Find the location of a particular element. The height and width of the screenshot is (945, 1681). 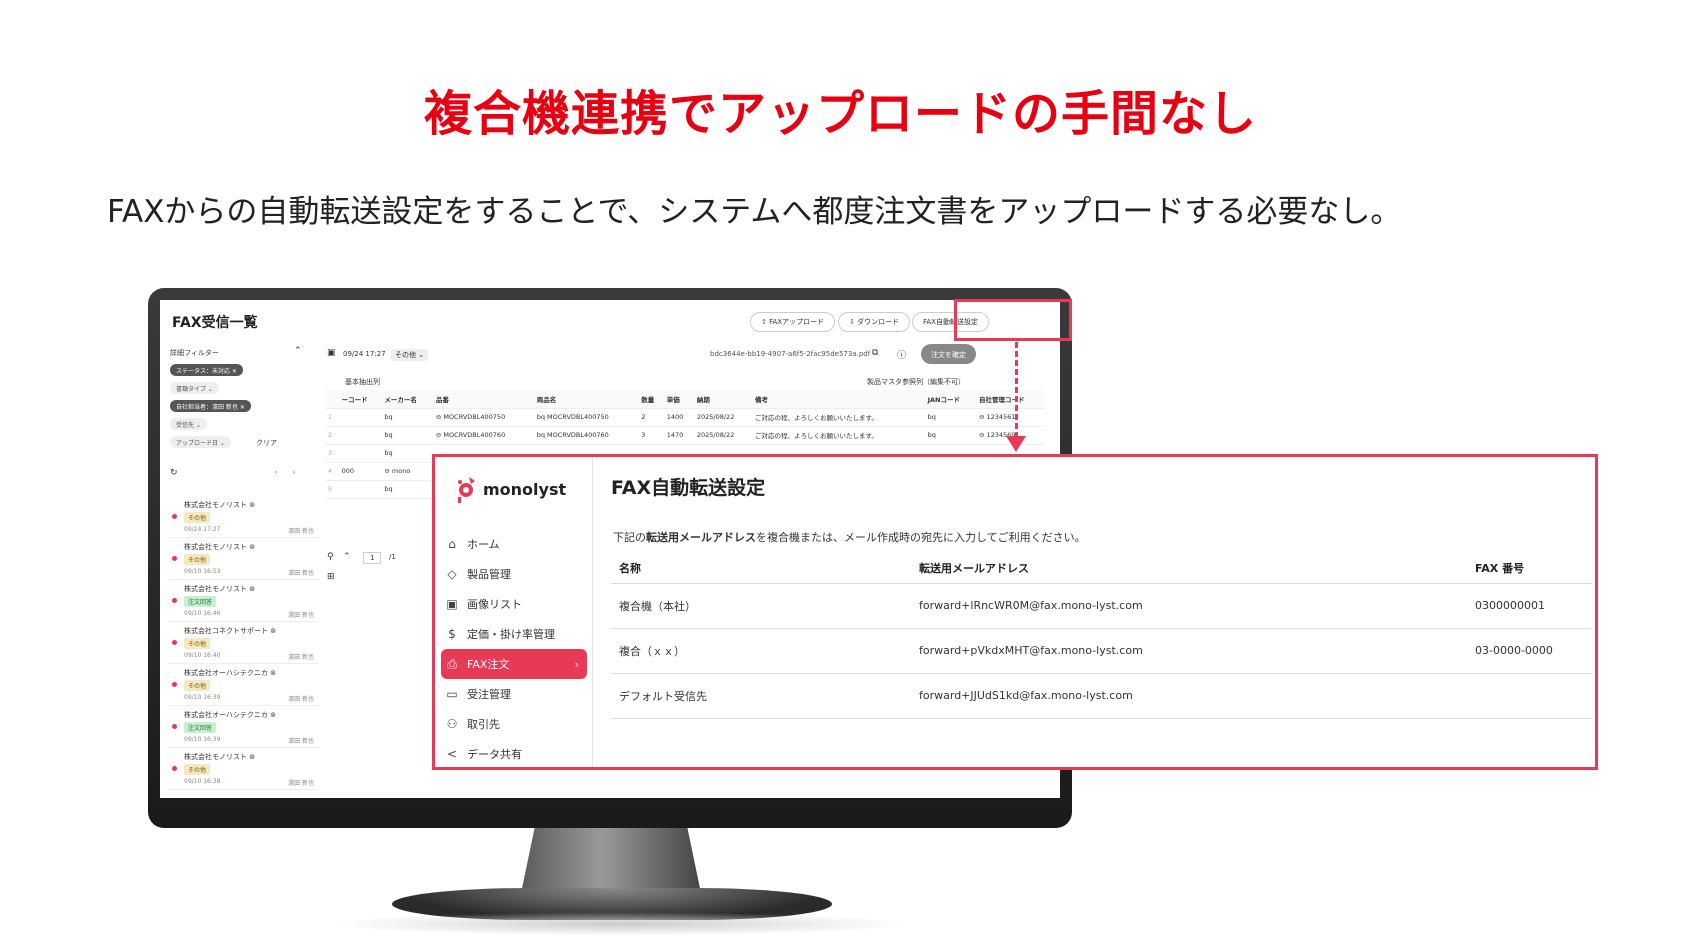

list-item: 株式会社モノリスト ⊚ is located at coordinates (243, 792).